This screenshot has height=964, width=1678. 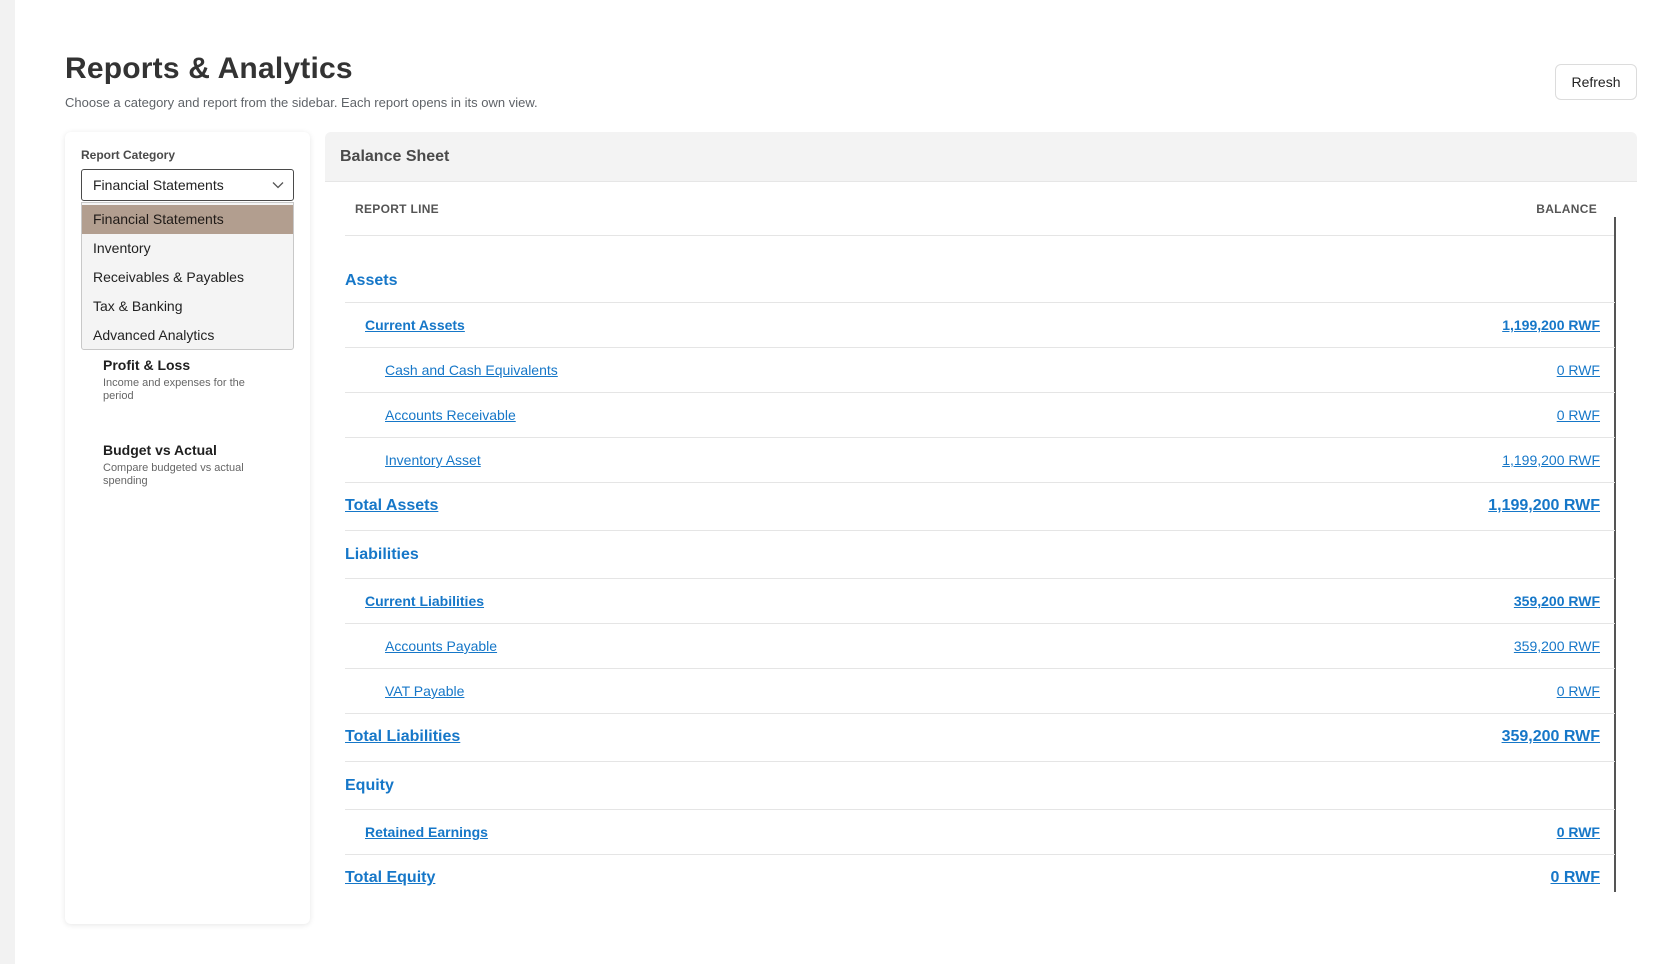 What do you see at coordinates (397, 209) in the screenshot?
I see `column-header-report-line: REPORT LINE` at bounding box center [397, 209].